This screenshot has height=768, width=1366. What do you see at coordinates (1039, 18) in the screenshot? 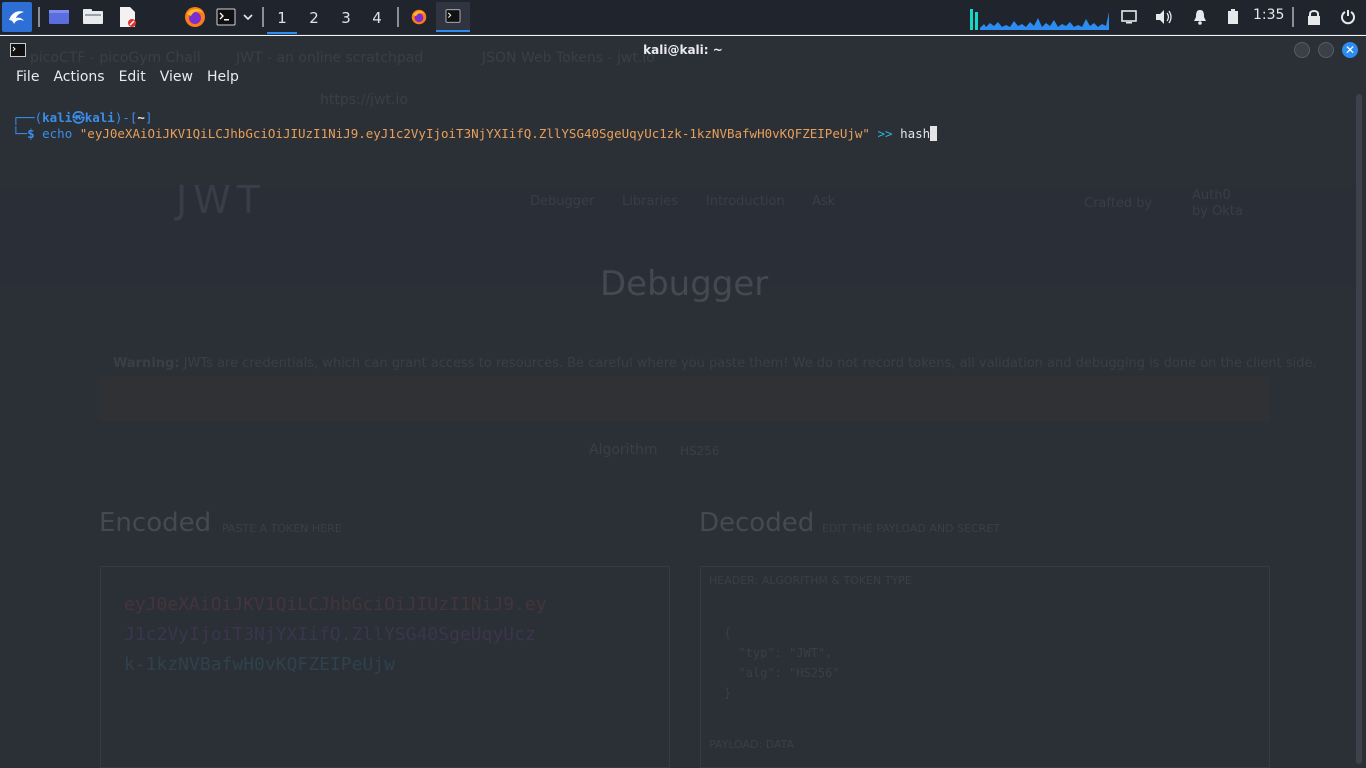
I see `cpu-monitor-graph` at bounding box center [1039, 18].